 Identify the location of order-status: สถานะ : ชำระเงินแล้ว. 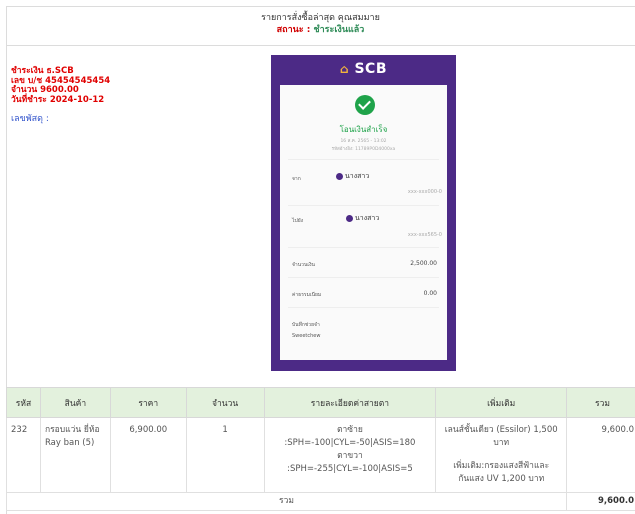
(320, 30).